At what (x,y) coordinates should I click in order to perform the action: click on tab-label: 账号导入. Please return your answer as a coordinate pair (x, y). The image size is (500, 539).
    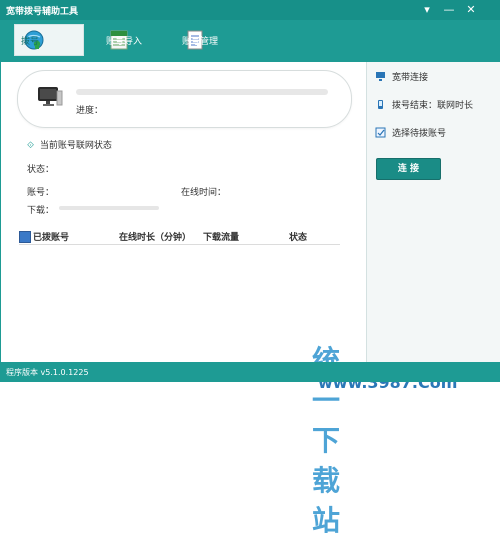
    Looking at the image, I should click on (124, 41).